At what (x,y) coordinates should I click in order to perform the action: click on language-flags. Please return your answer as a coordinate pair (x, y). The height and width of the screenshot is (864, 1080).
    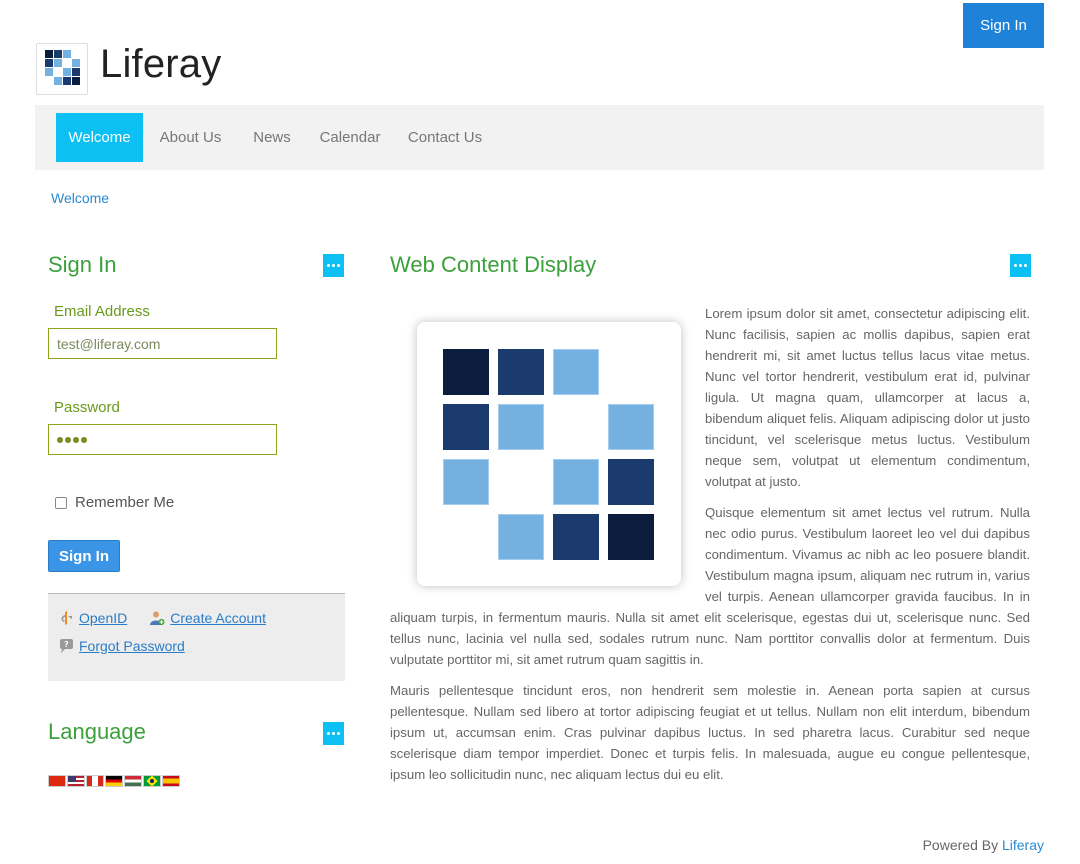
    Looking at the image, I should click on (114, 781).